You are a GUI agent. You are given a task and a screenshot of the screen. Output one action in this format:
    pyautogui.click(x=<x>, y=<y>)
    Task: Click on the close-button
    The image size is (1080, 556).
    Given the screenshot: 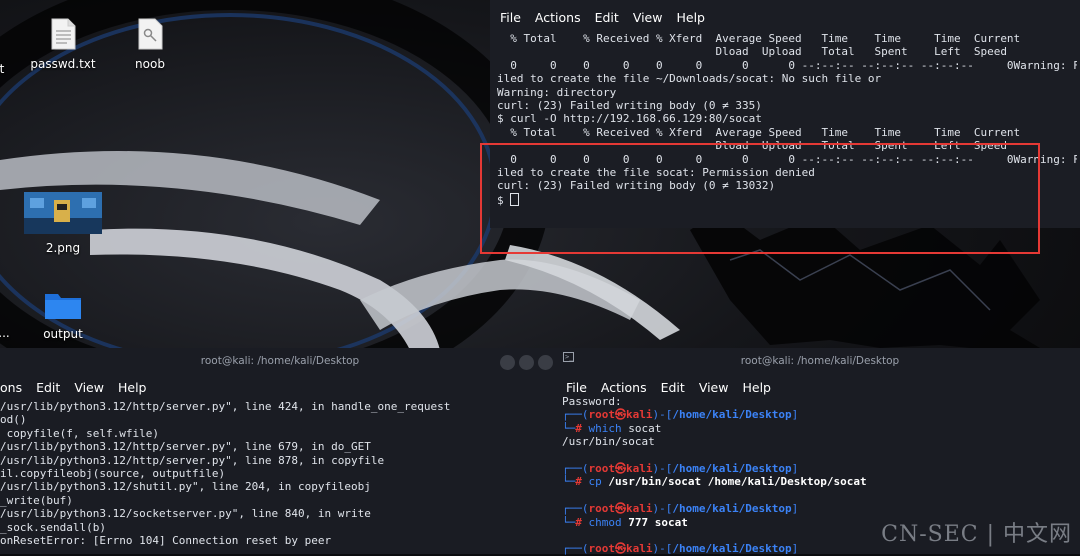 What is the action you would take?
    pyautogui.click(x=545, y=362)
    